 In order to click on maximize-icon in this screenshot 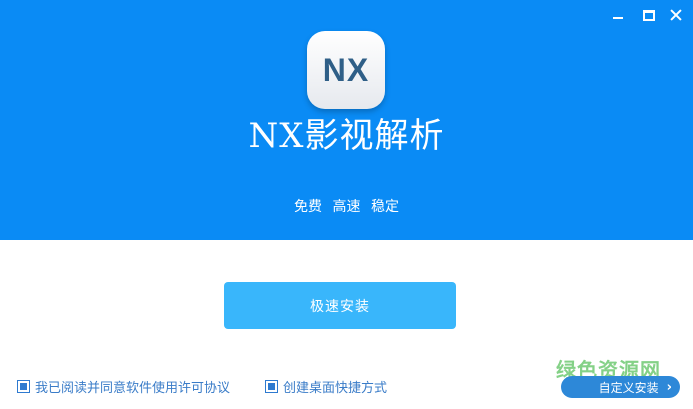, I will do `click(649, 15)`.